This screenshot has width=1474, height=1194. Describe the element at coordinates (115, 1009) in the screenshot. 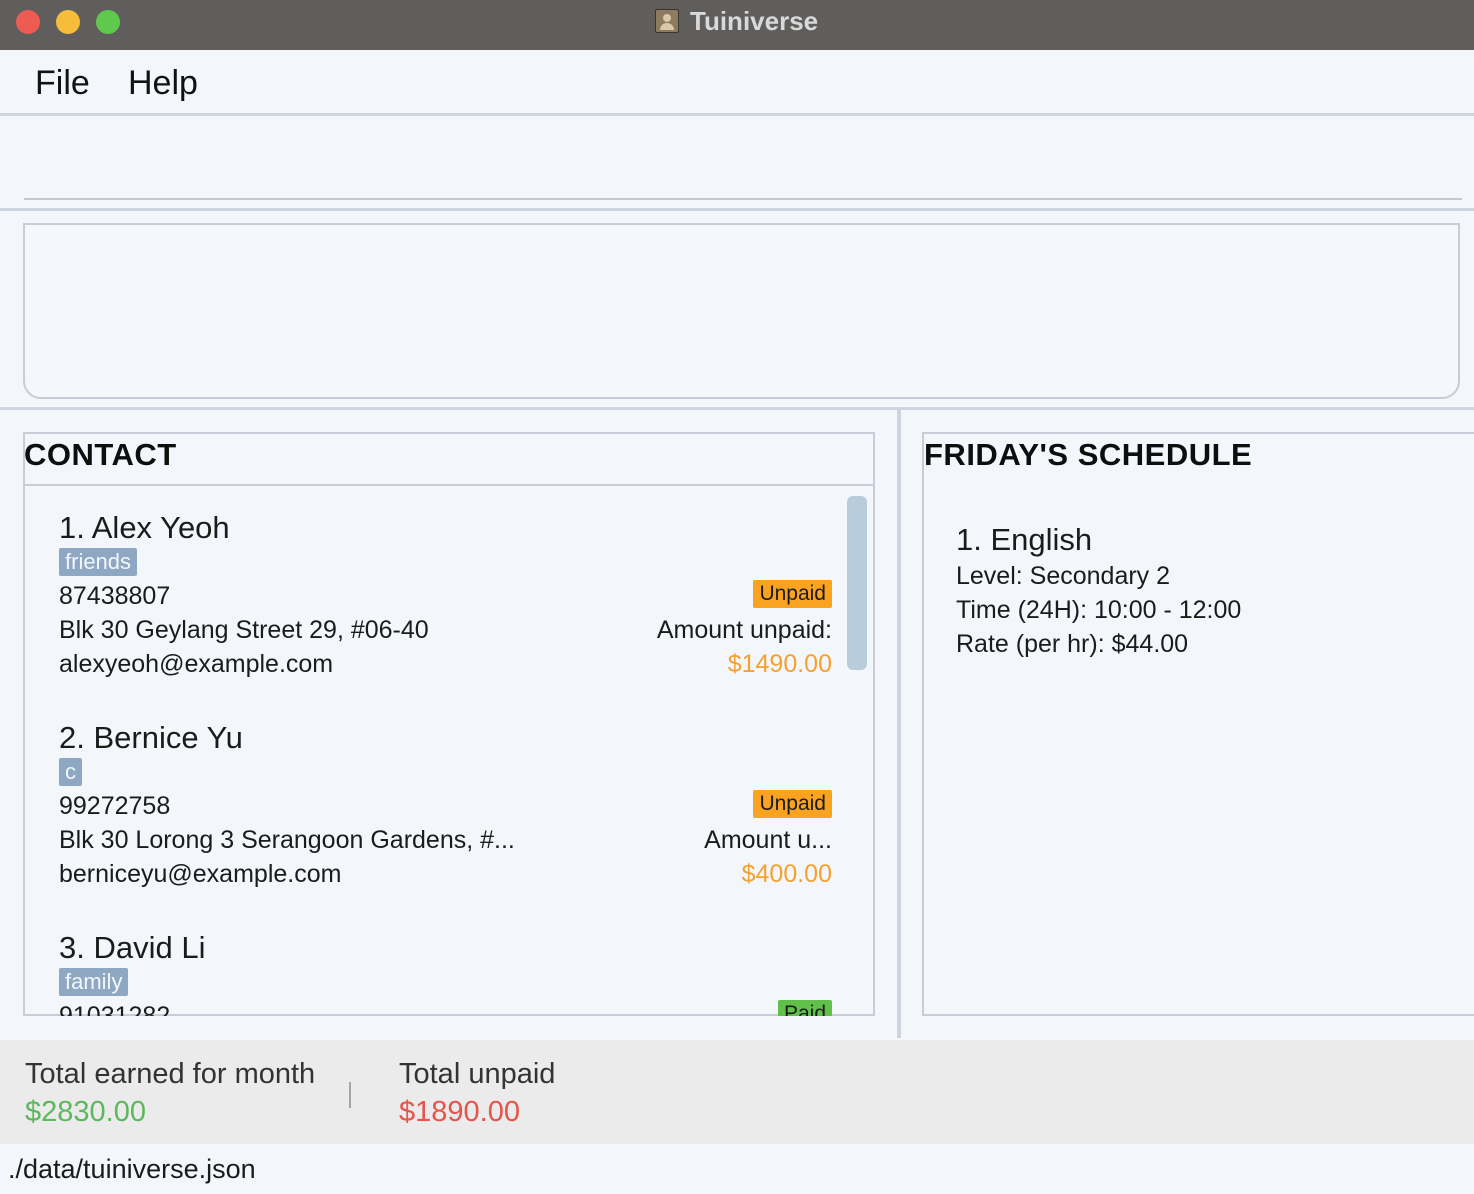

I see `contact-phone: 91031282` at that location.